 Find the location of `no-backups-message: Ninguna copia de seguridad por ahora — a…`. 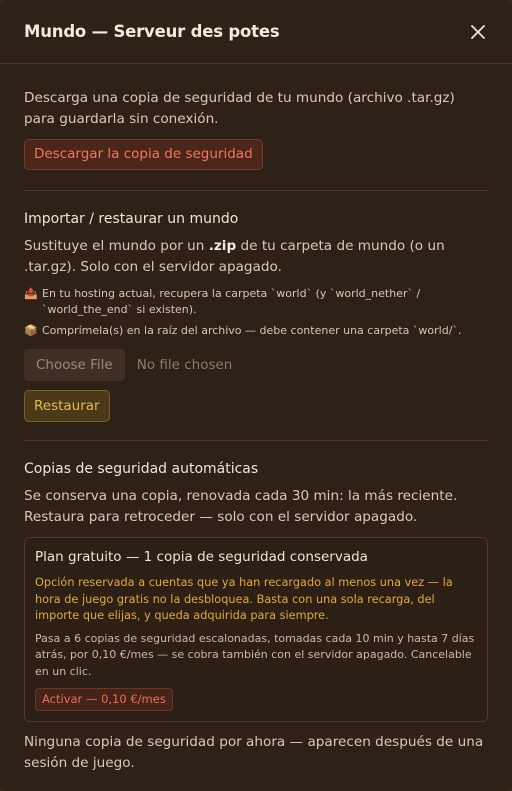

no-backups-message: Ninguna copia de seguridad por ahora — a… is located at coordinates (254, 752).